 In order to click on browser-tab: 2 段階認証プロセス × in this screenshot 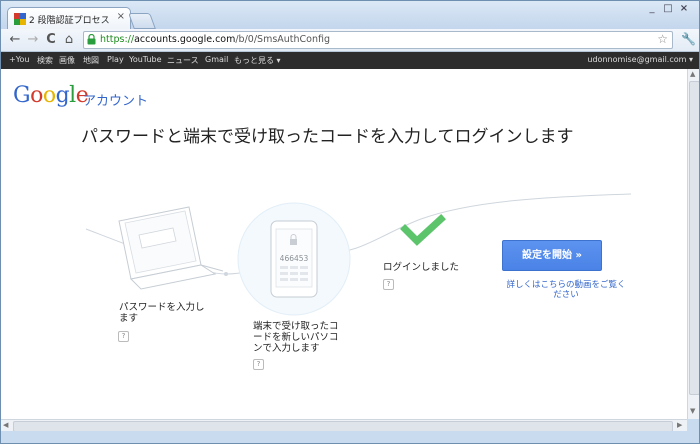, I will do `click(69, 18)`.